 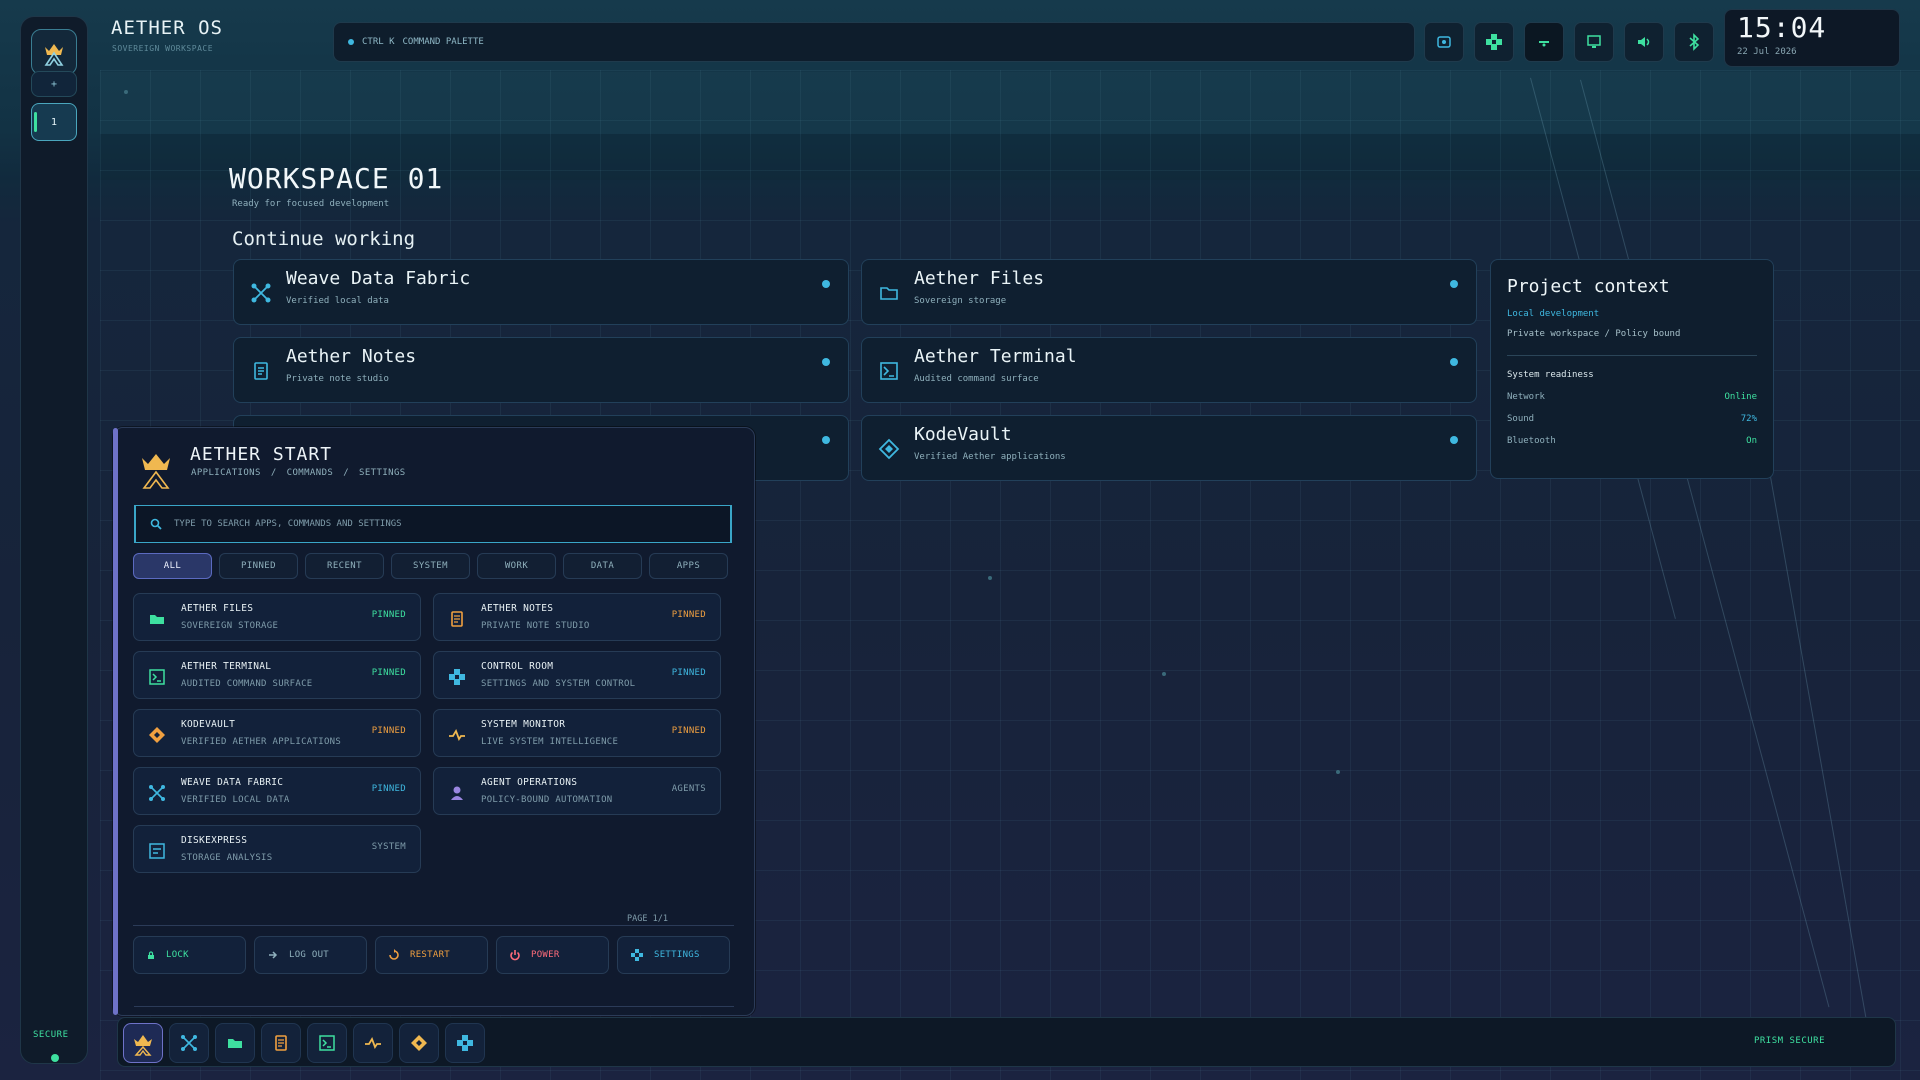 I want to click on notes-icon, so click(x=281, y=1043).